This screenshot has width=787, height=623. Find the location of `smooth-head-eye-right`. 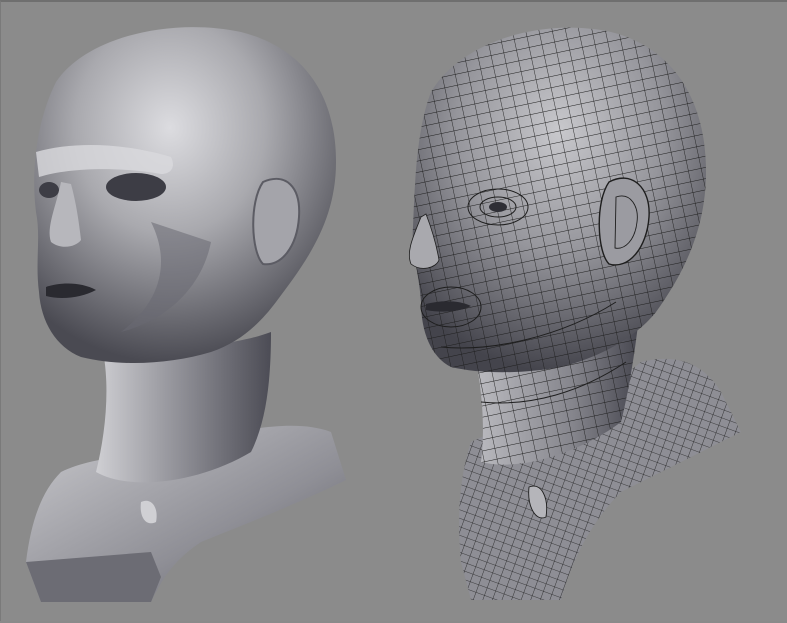

smooth-head-eye-right is located at coordinates (49, 190).